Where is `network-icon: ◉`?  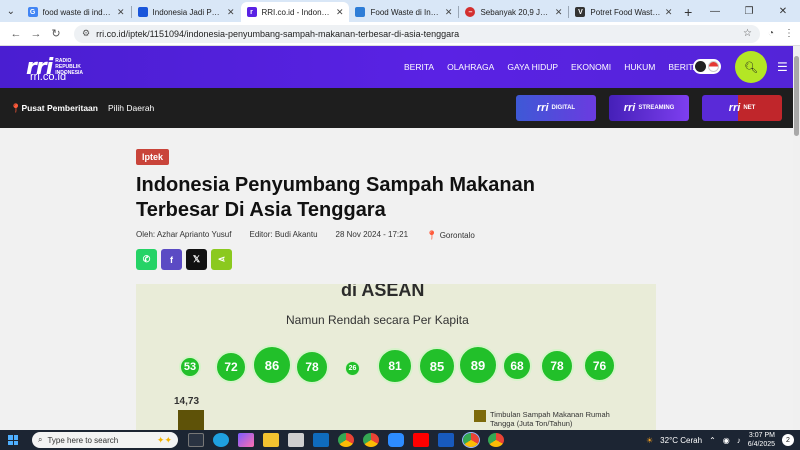
network-icon: ◉ is located at coordinates (726, 440).